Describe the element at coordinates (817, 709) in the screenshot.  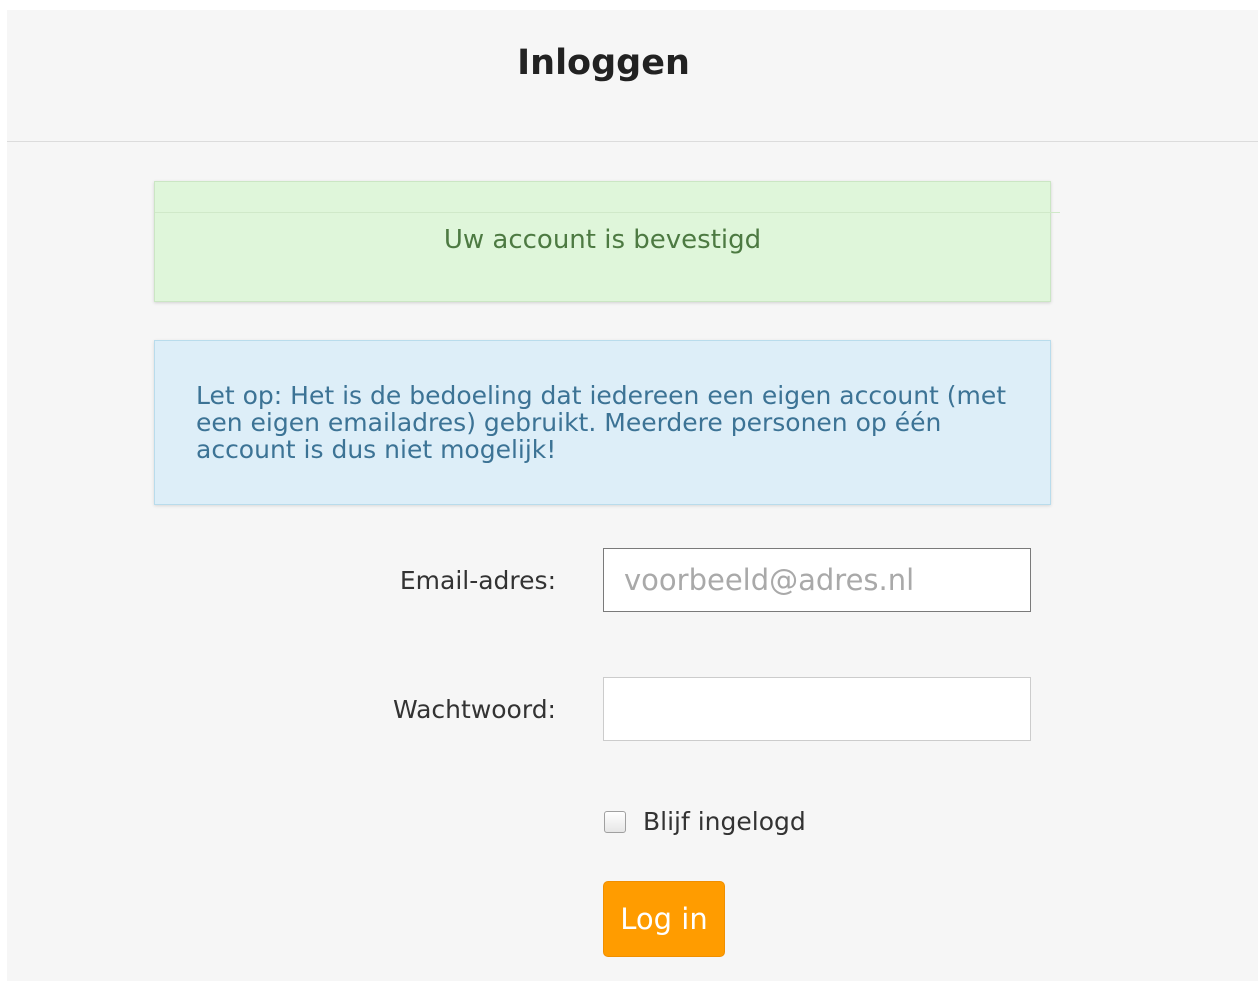
I see `password-input` at that location.